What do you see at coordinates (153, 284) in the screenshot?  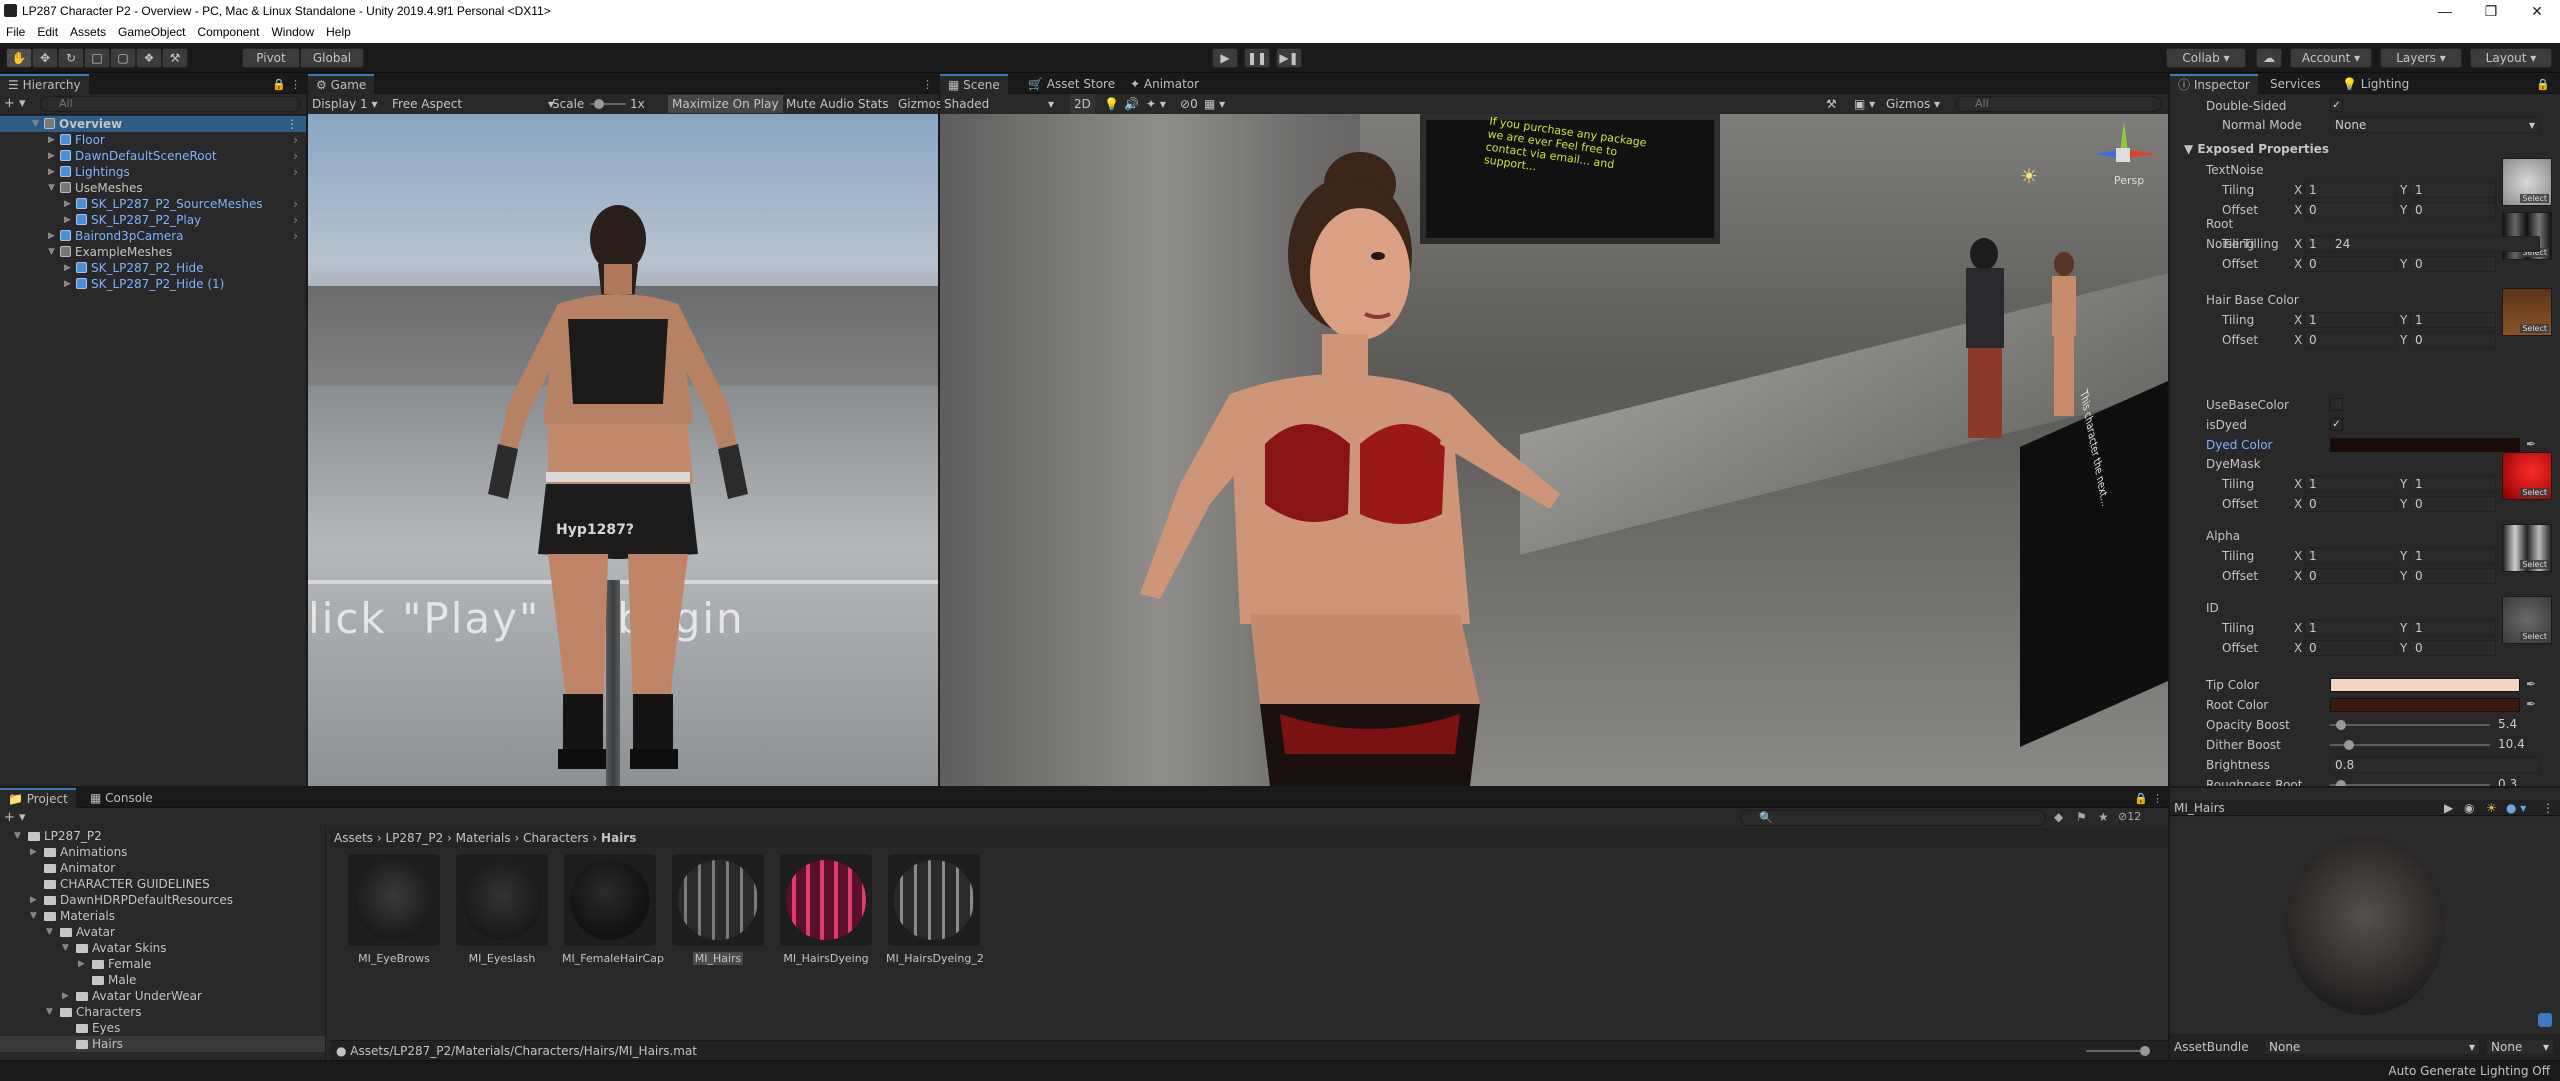 I see `hierarchy-item-hide-1: ▶ SK_LP287_P2_Hide (1)` at bounding box center [153, 284].